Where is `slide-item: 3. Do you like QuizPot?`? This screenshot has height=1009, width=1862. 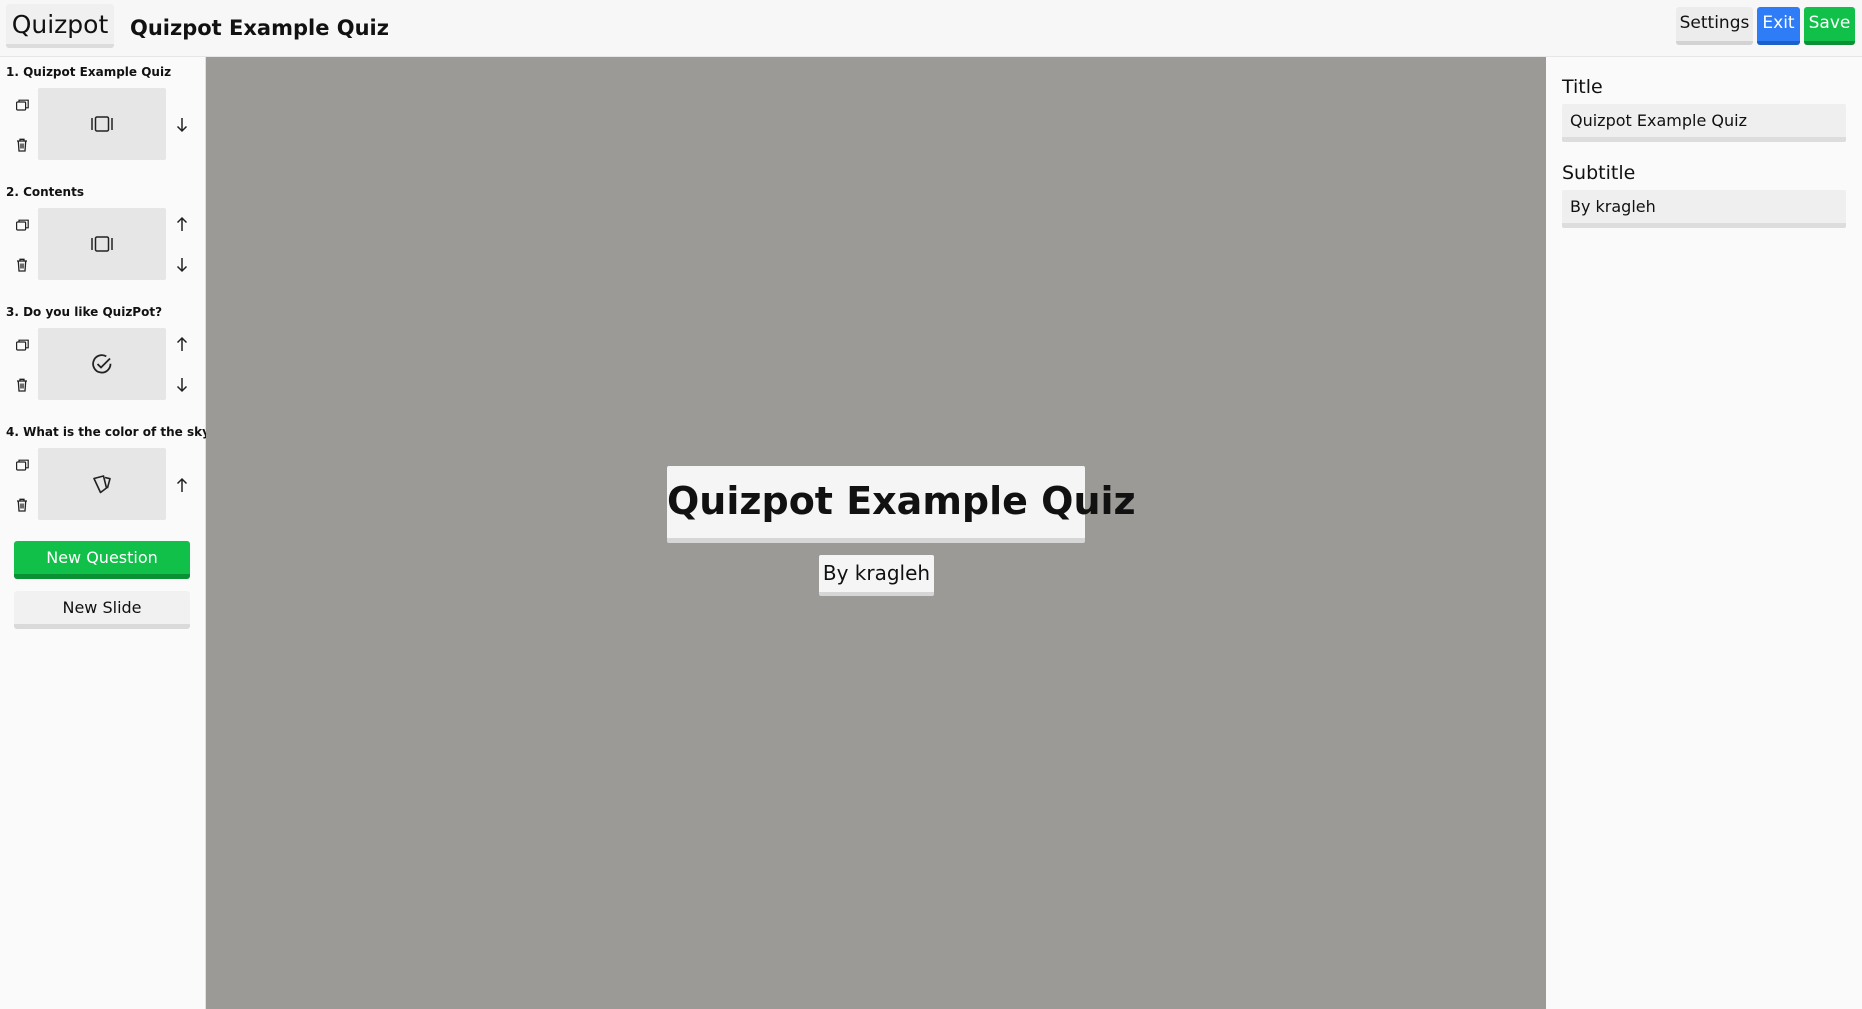
slide-item: 3. Do you like QuizPot? is located at coordinates (103, 353).